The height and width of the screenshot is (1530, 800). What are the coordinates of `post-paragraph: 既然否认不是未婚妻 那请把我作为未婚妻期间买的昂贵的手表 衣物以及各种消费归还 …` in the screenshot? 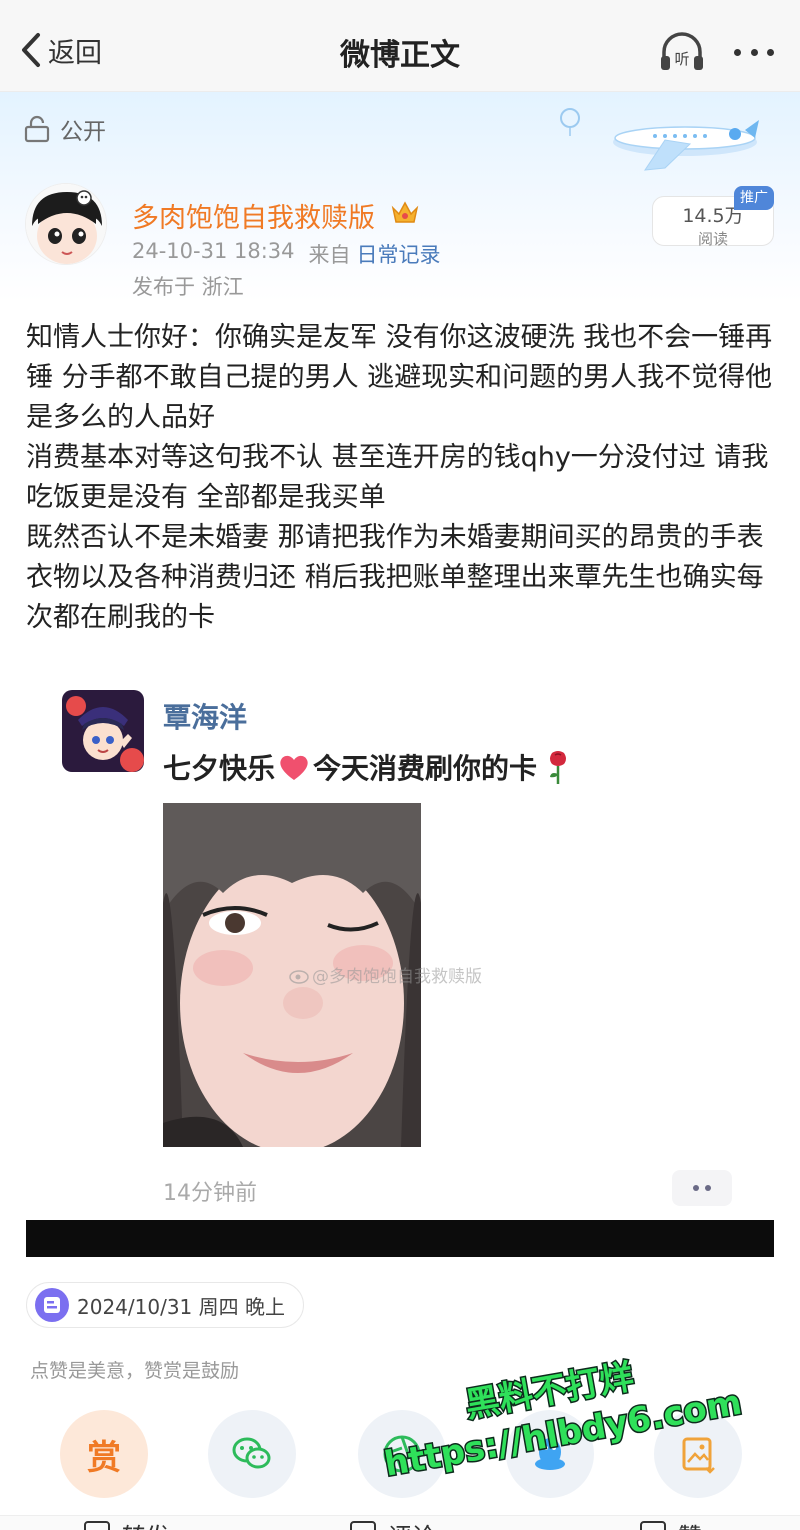 It's located at (395, 577).